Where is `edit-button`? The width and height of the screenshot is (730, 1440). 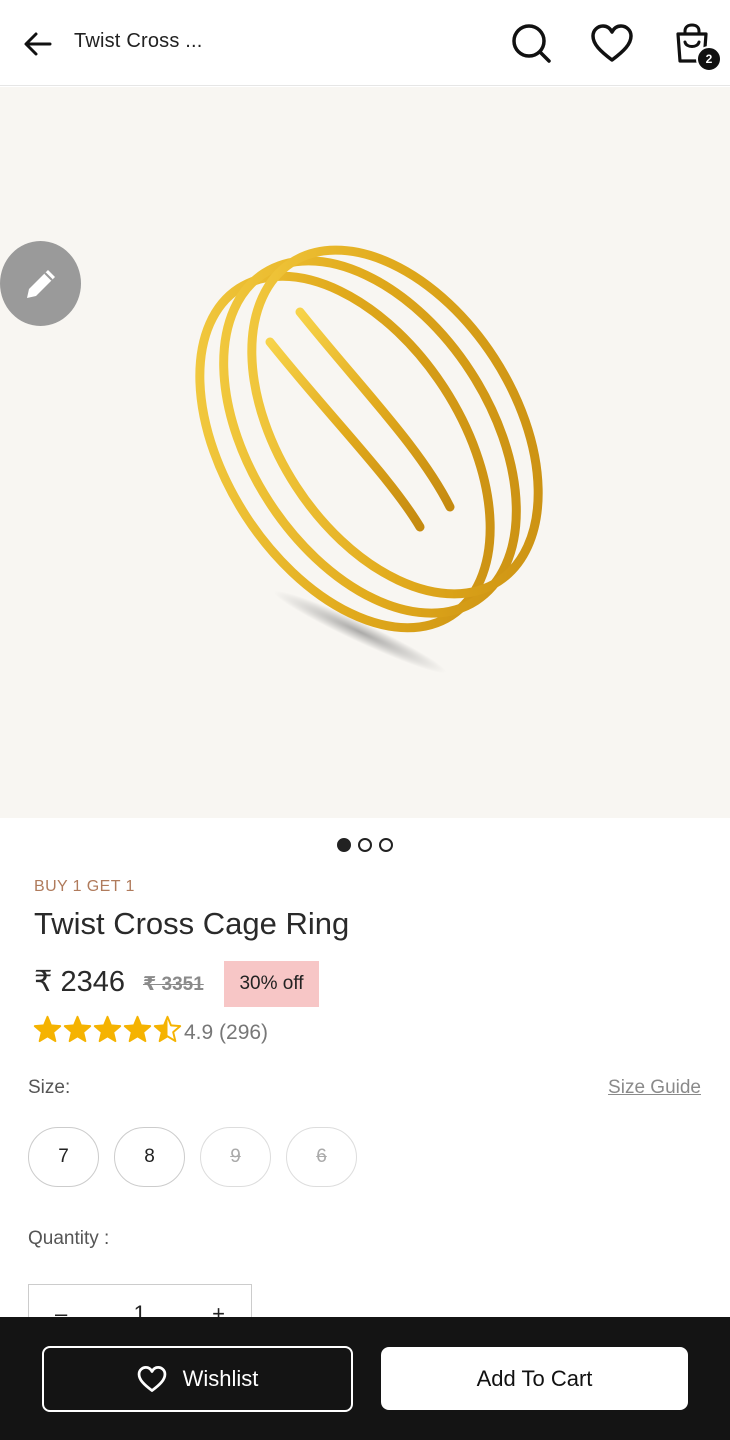
edit-button is located at coordinates (40, 283).